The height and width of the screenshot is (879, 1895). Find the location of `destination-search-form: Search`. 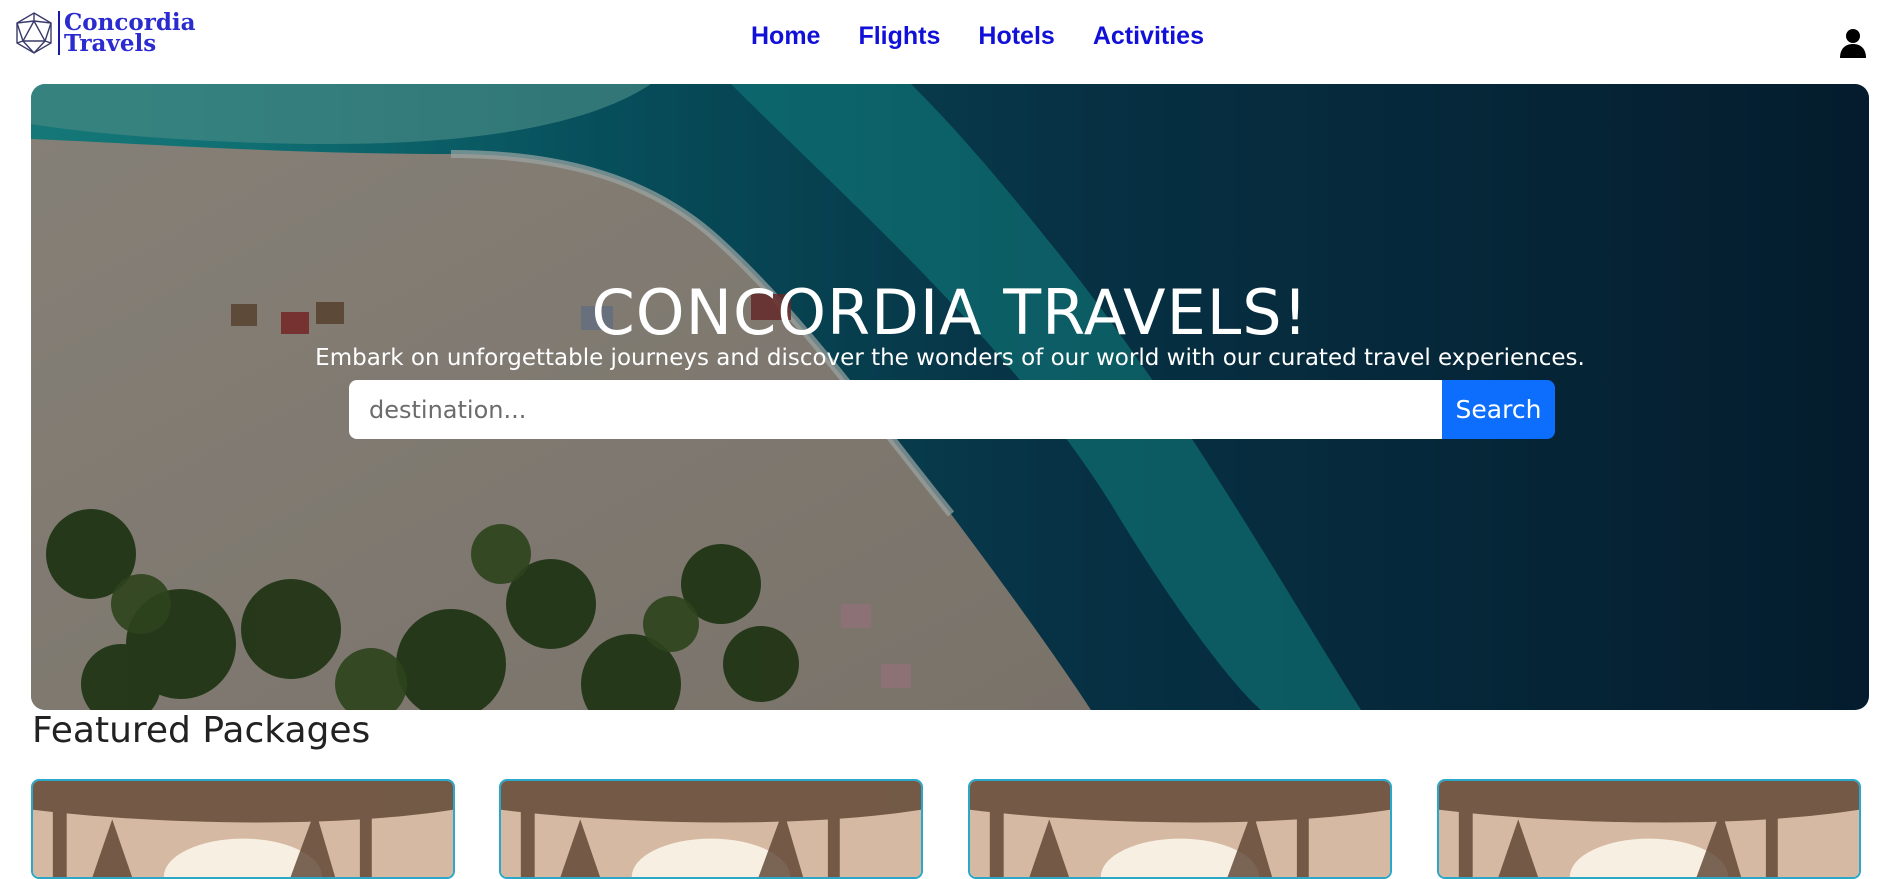

destination-search-form: Search is located at coordinates (952, 409).